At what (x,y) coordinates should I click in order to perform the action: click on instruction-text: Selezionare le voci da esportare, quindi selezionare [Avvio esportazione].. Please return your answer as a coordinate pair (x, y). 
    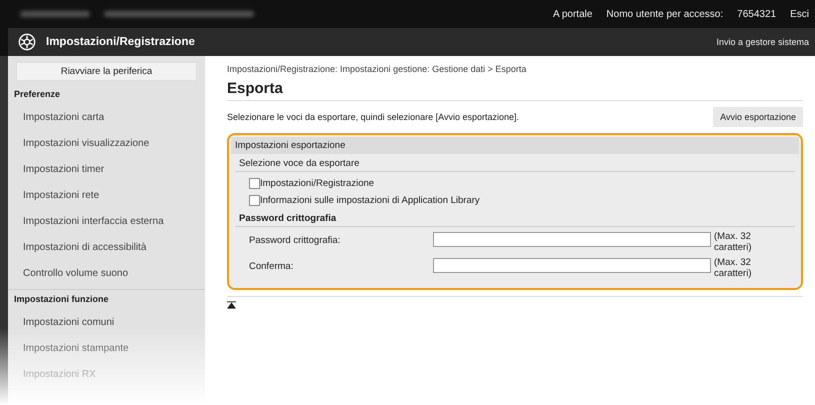
    Looking at the image, I should click on (373, 117).